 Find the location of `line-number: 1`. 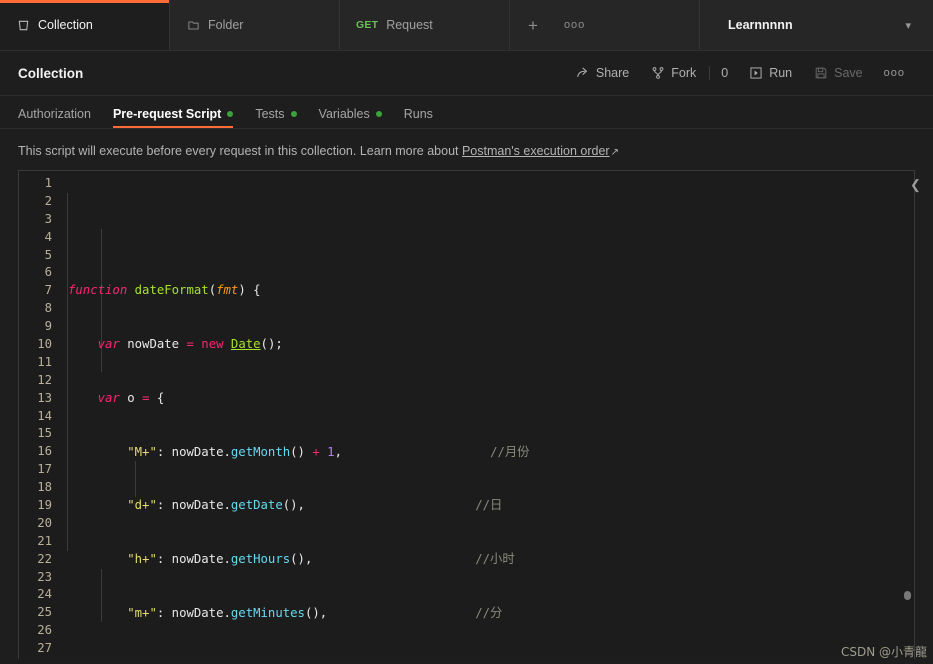

line-number: 1 is located at coordinates (48, 183).